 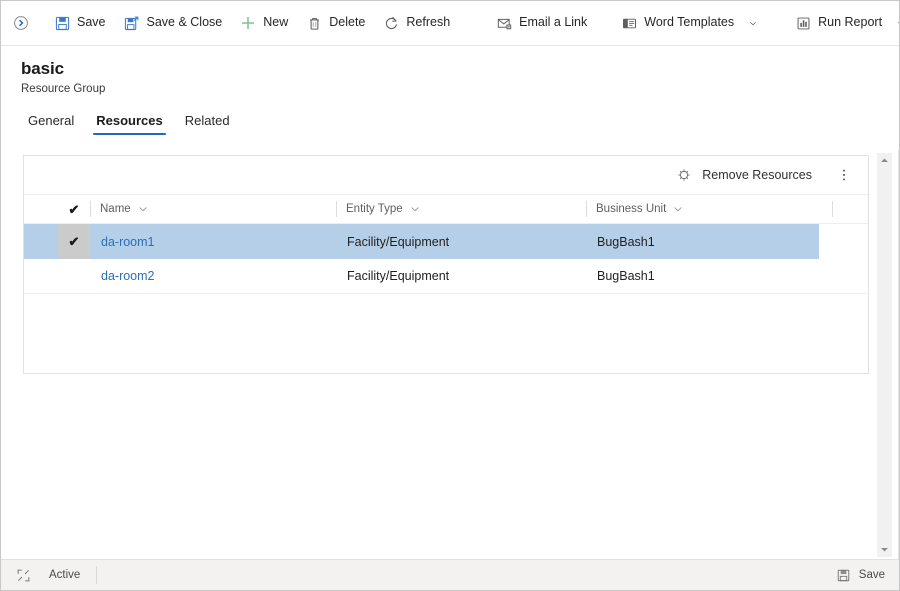 I want to click on back-navigation-button, so click(x=21, y=23).